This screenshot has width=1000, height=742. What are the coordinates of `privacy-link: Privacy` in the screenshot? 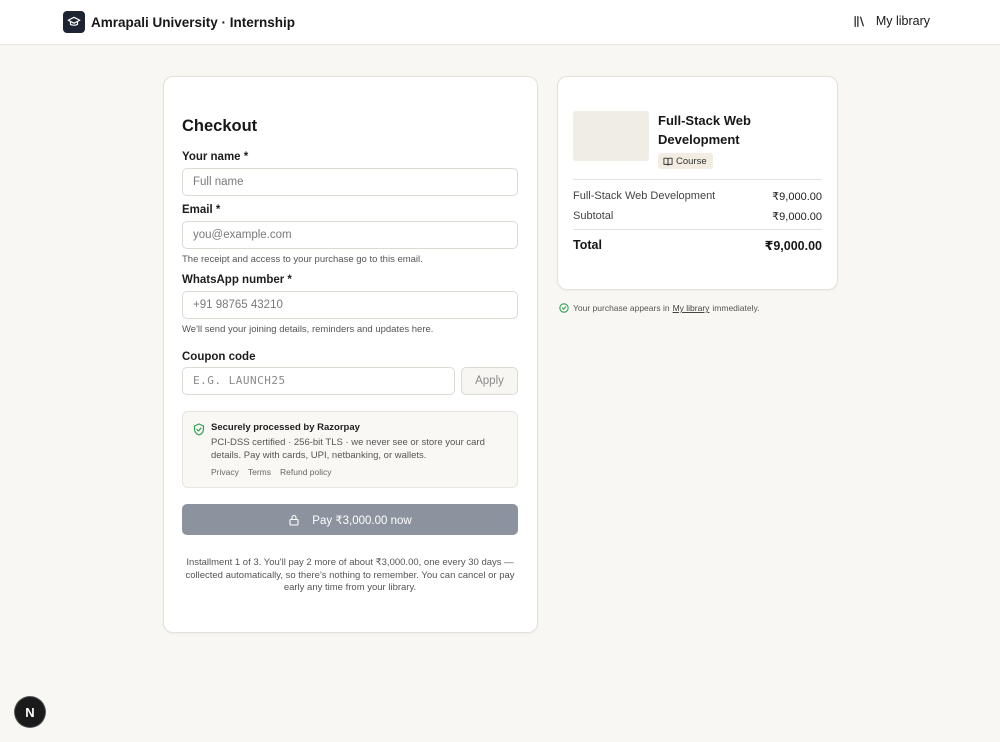 It's located at (225, 472).